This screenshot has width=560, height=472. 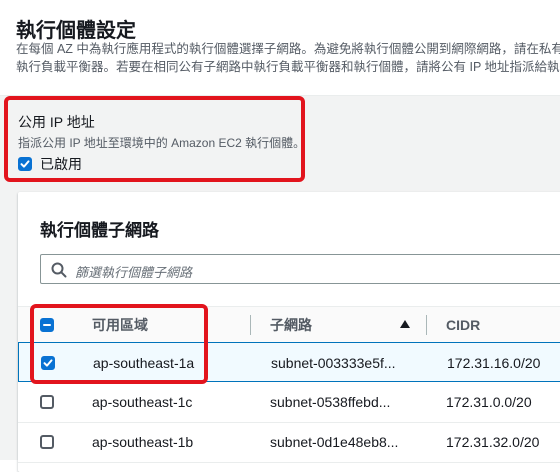 I want to click on sort-ascending-icon, so click(x=405, y=324).